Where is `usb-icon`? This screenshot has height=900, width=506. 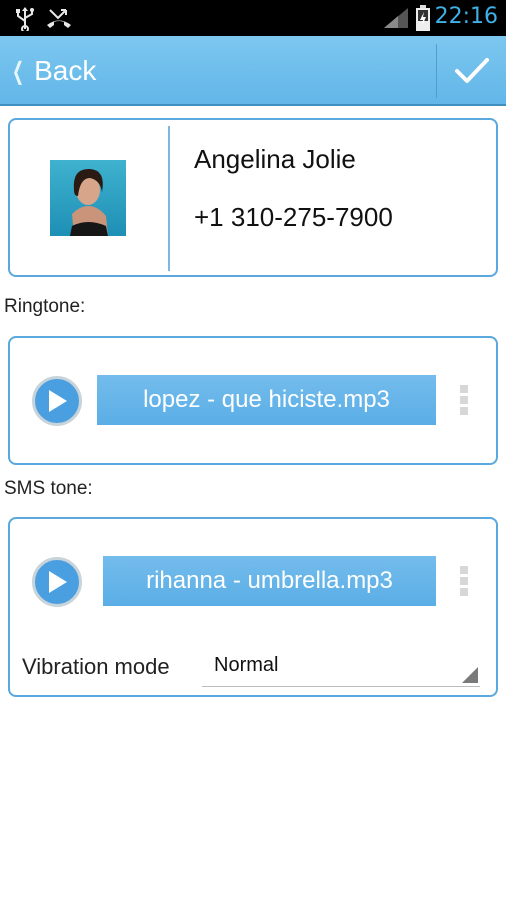 usb-icon is located at coordinates (25, 19).